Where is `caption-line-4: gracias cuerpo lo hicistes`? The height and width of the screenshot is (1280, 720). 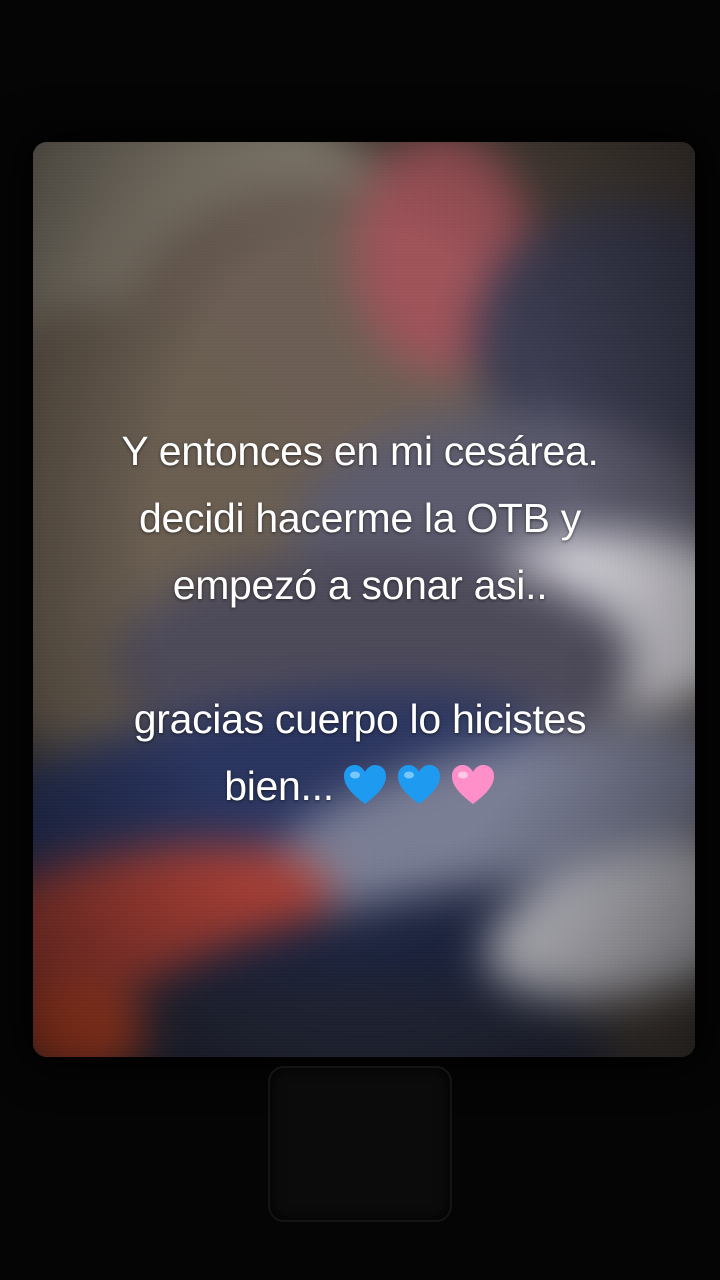
caption-line-4: gracias cuerpo lo hicistes is located at coordinates (360, 719).